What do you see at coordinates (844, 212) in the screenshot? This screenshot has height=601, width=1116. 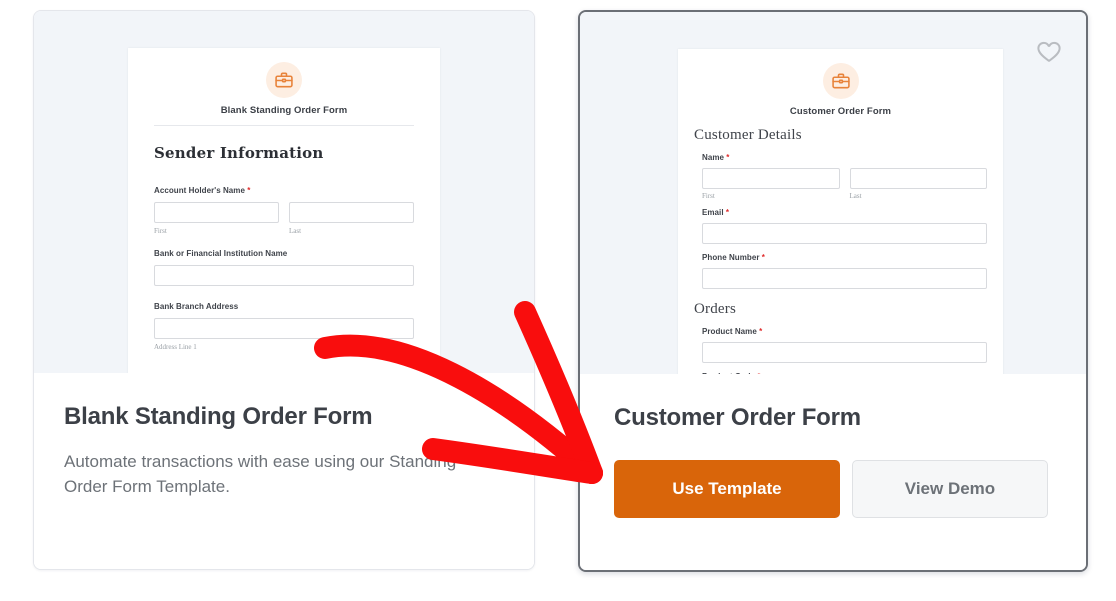 I see `field-label: Email *` at bounding box center [844, 212].